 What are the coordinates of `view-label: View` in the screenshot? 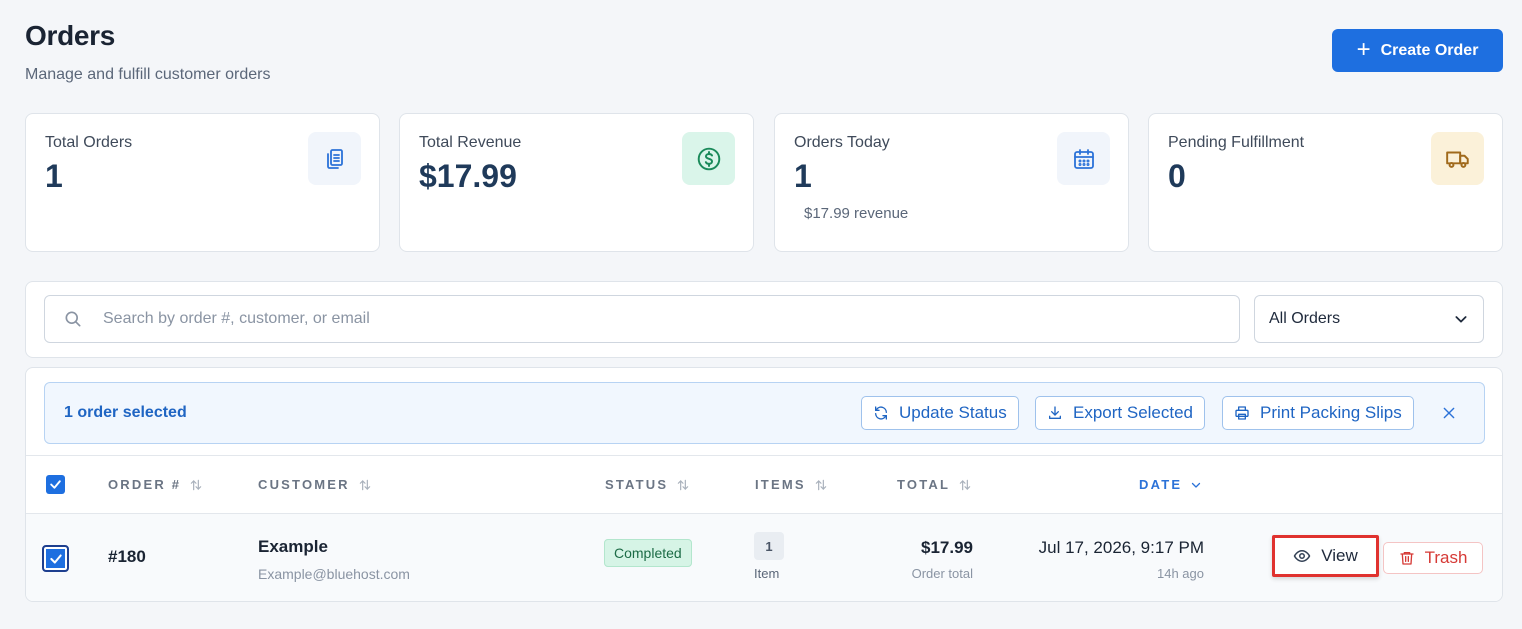 It's located at (1339, 555).